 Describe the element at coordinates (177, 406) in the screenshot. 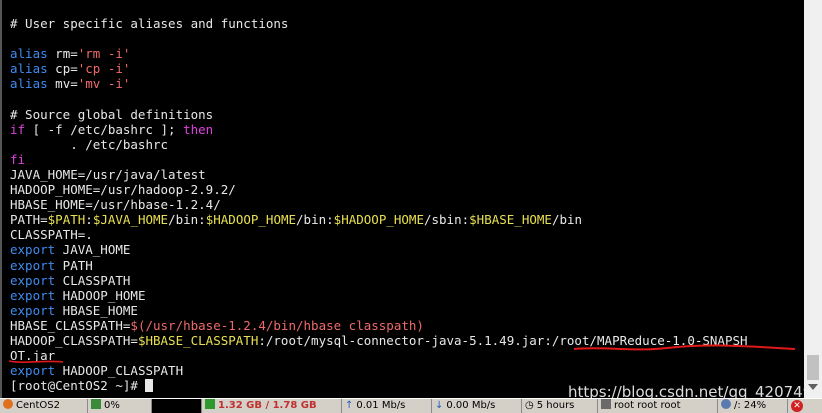

I see `status-cpu-graph` at that location.